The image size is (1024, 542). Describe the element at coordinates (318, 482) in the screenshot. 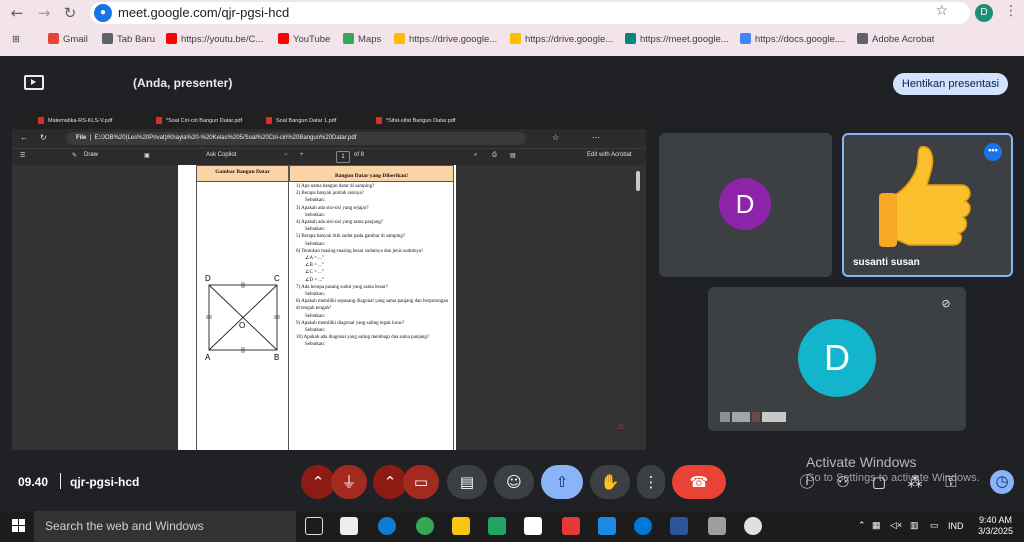

I see `audio-options-button: ⌃` at that location.